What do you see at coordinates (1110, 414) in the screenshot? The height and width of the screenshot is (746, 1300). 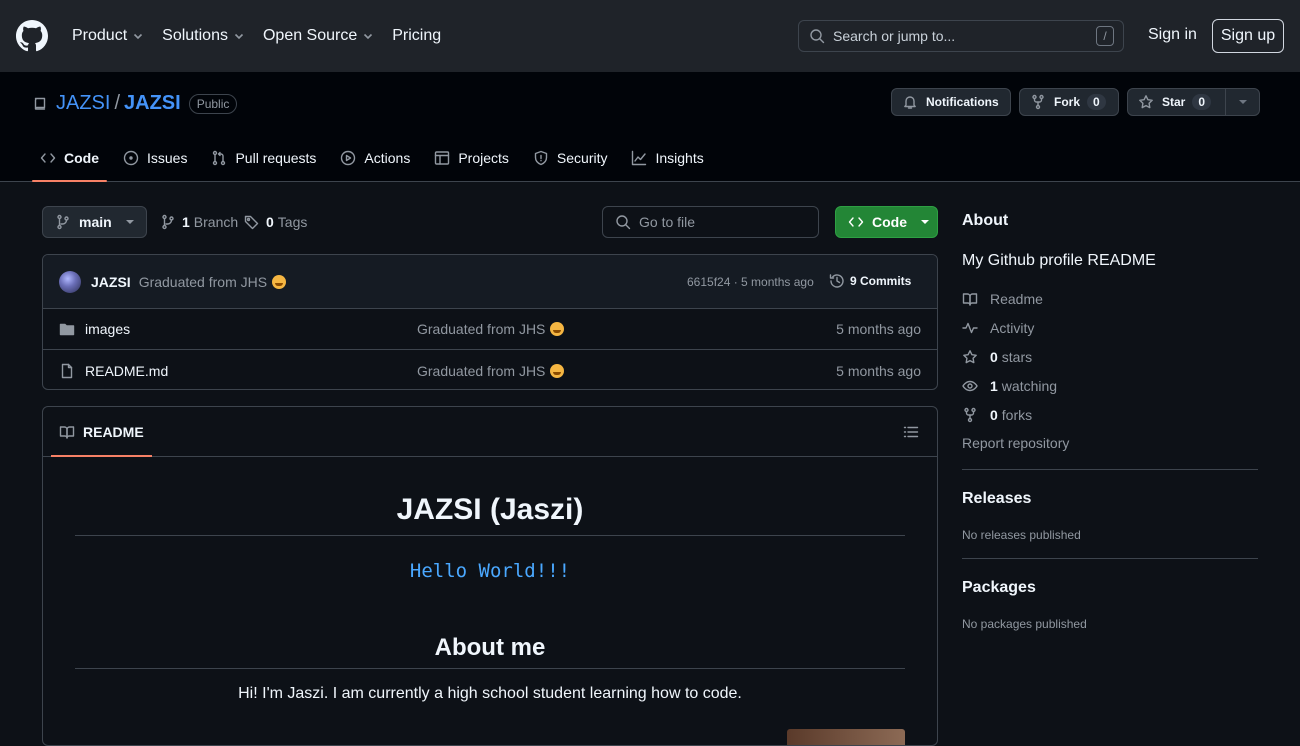 I see `forks-link: 0 forks` at bounding box center [1110, 414].